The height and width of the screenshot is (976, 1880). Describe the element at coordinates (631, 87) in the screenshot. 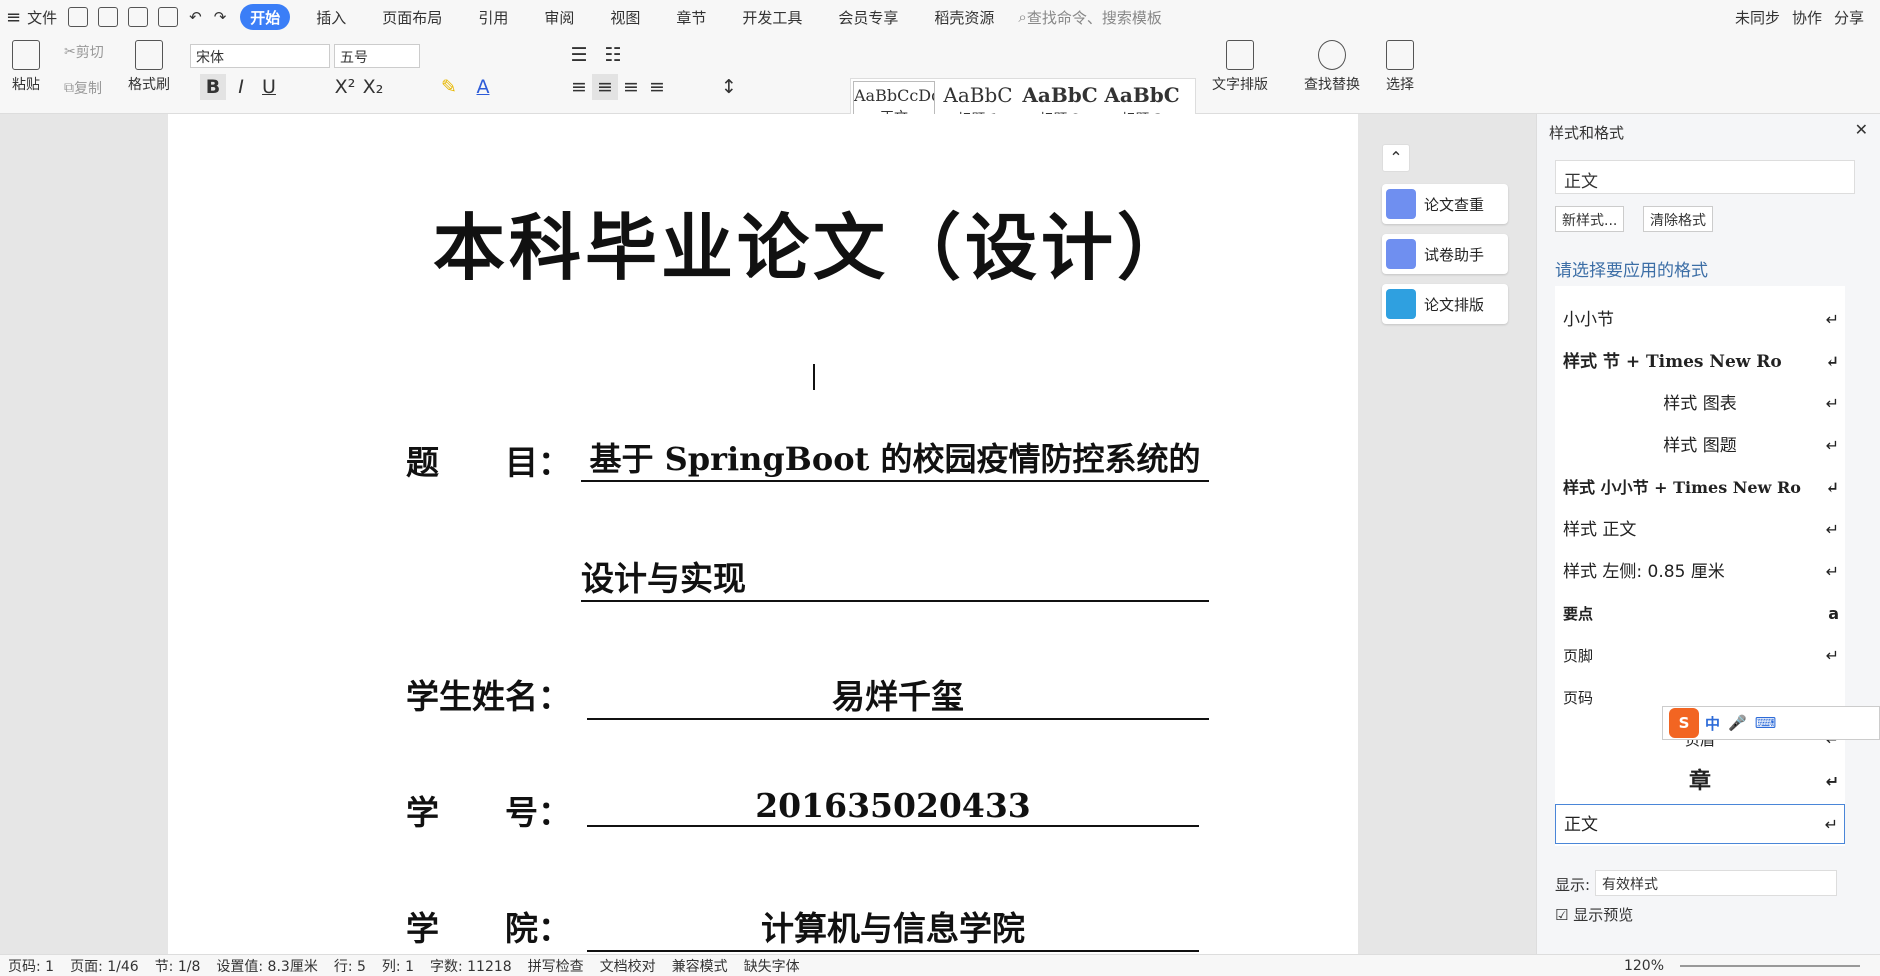

I see `align-right-icon: ≡` at that location.